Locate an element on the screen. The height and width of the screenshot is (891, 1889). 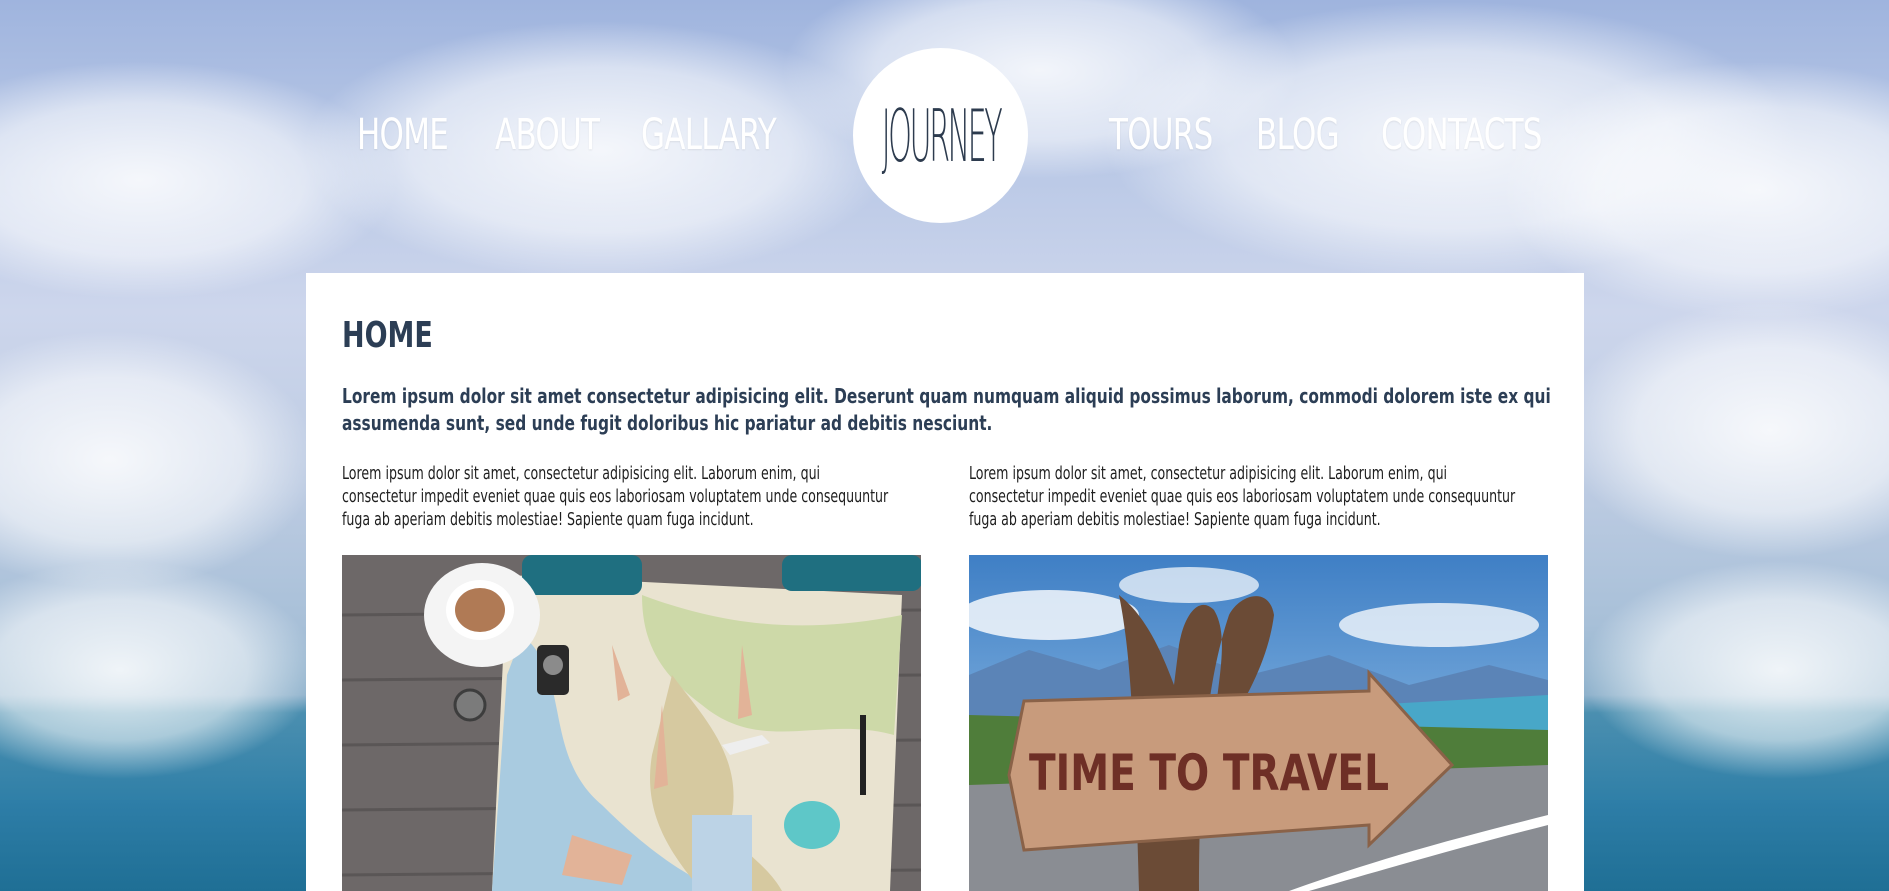
page-title: HOME is located at coordinates (387, 335).